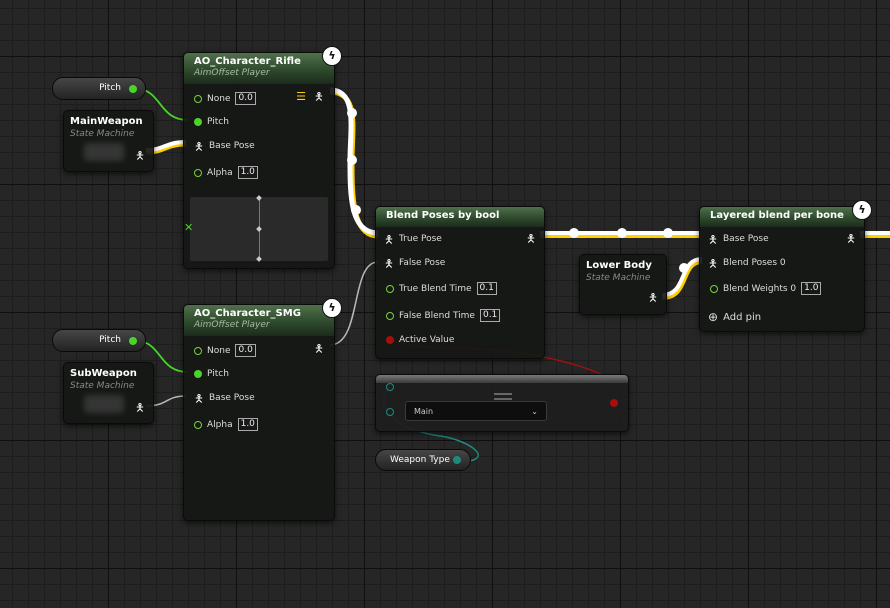 The height and width of the screenshot is (608, 890). Describe the element at coordinates (486, 288) in the screenshot. I see `true-blend-time-field: 0.1` at that location.